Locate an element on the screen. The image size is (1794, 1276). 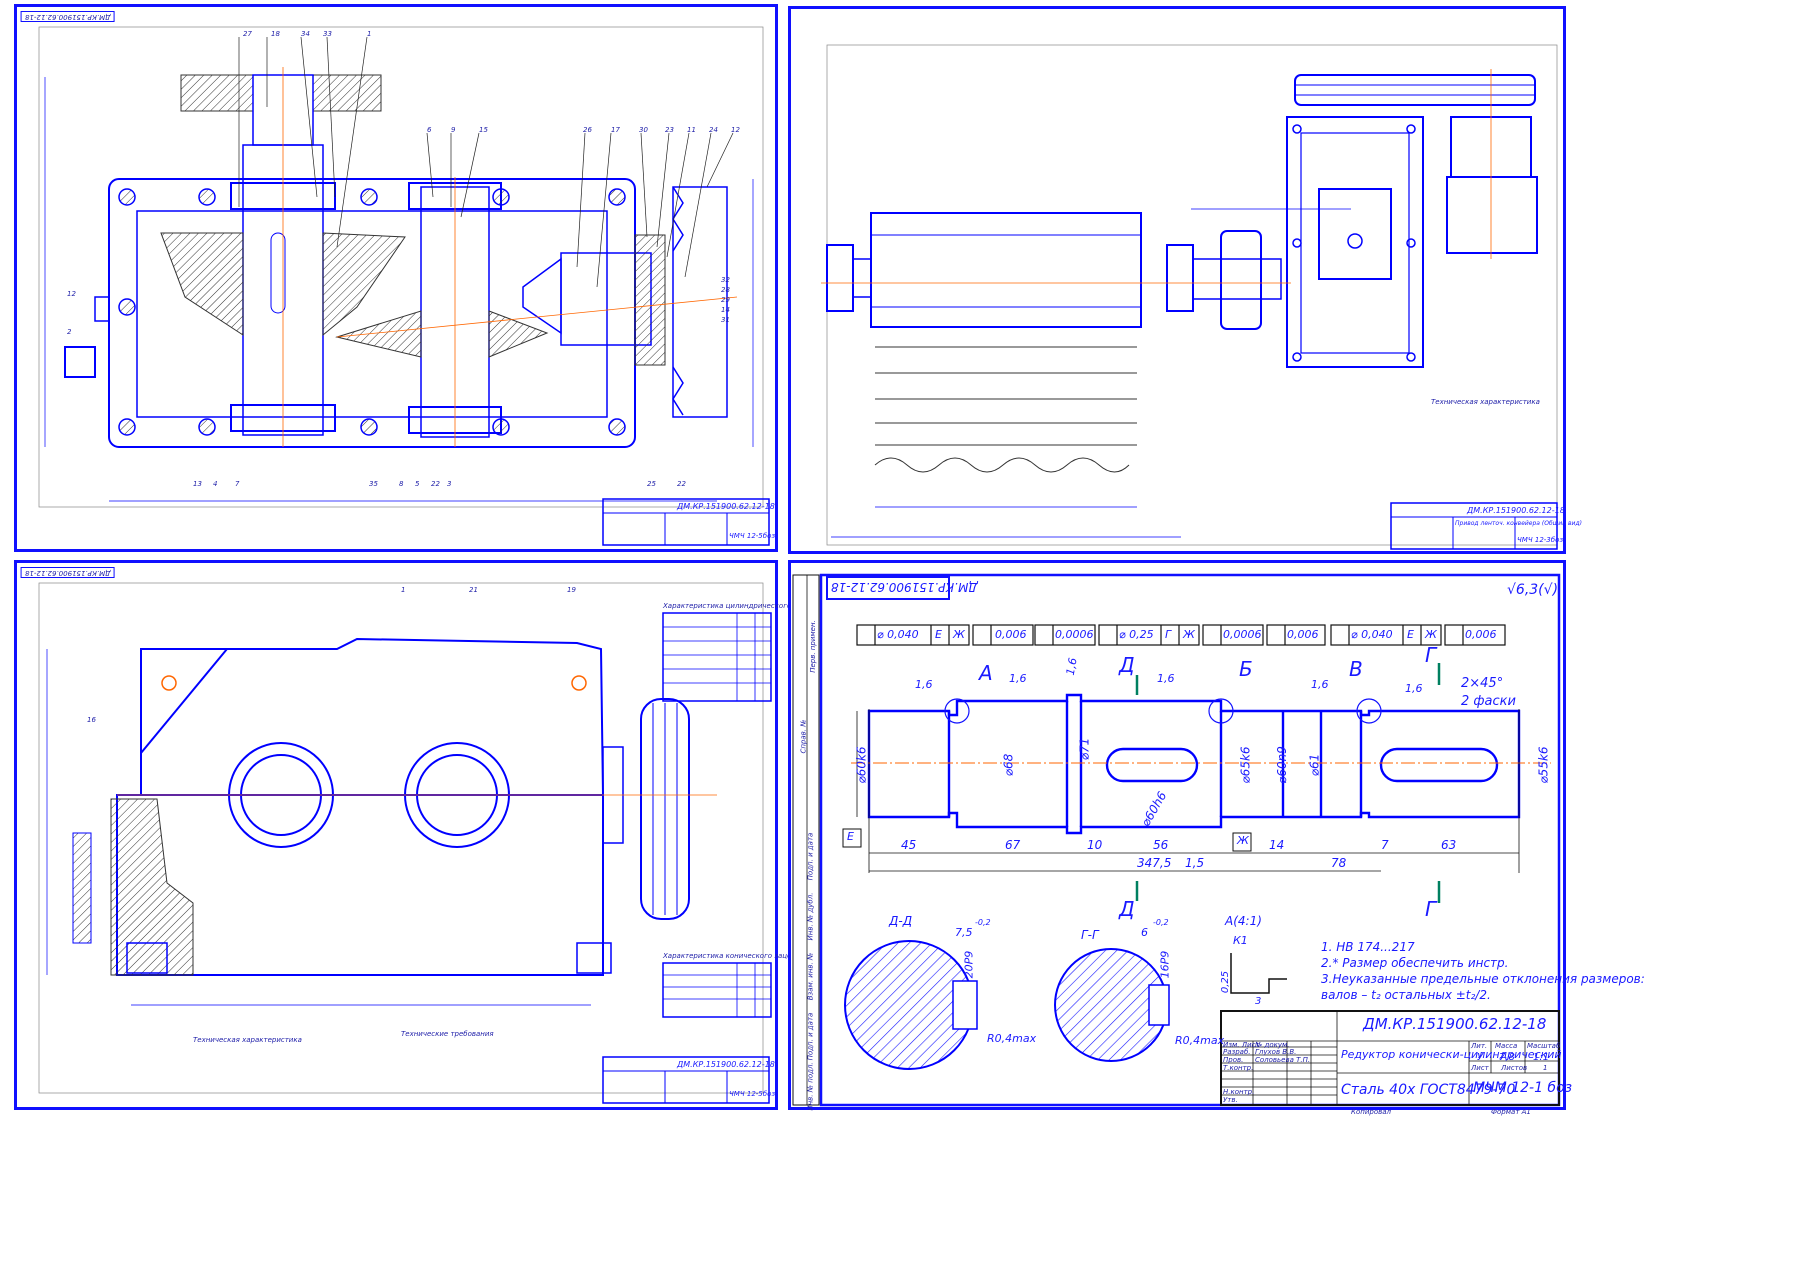
len-78: 78 is located at coordinates (1339, 863).